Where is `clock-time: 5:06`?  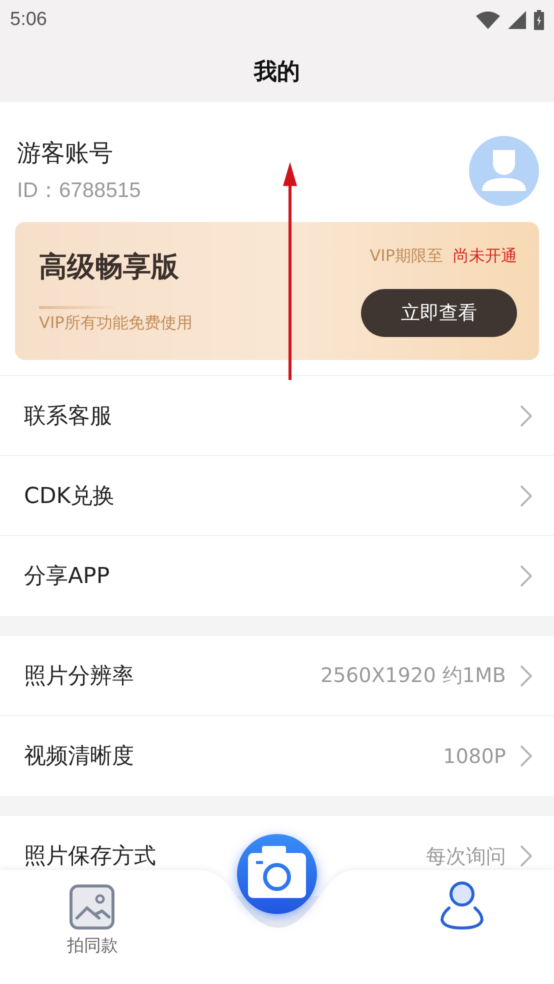
clock-time: 5:06 is located at coordinates (28, 20).